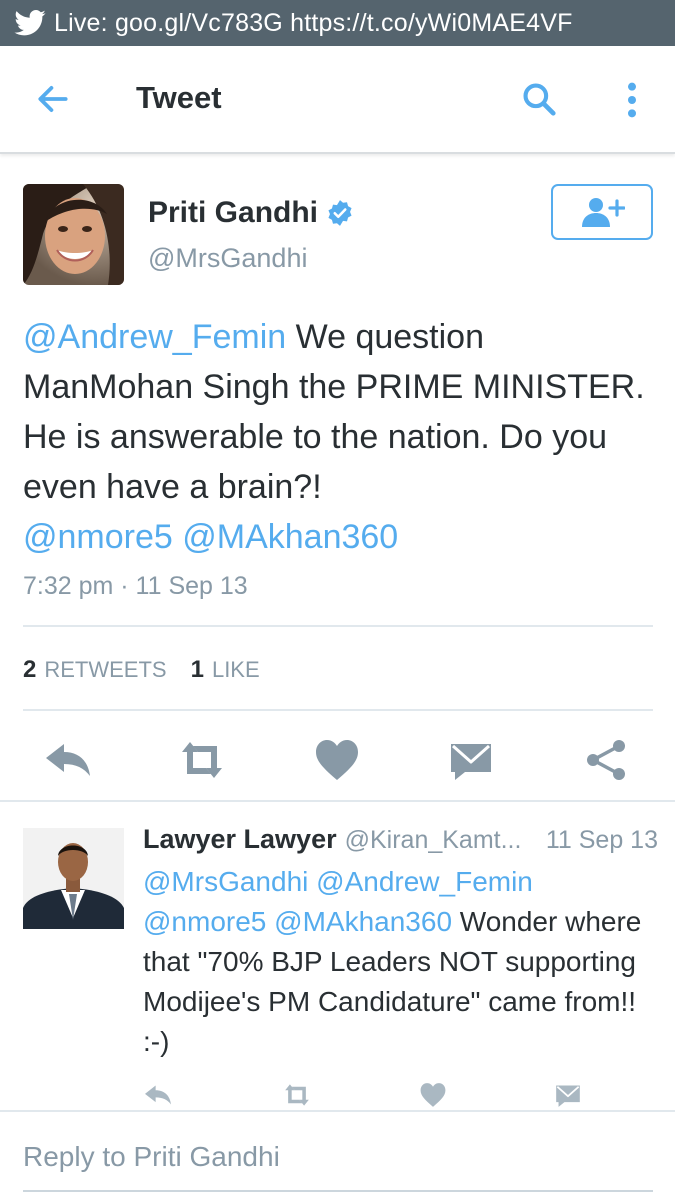  What do you see at coordinates (197, 670) in the screenshot?
I see `likes-count: 1` at bounding box center [197, 670].